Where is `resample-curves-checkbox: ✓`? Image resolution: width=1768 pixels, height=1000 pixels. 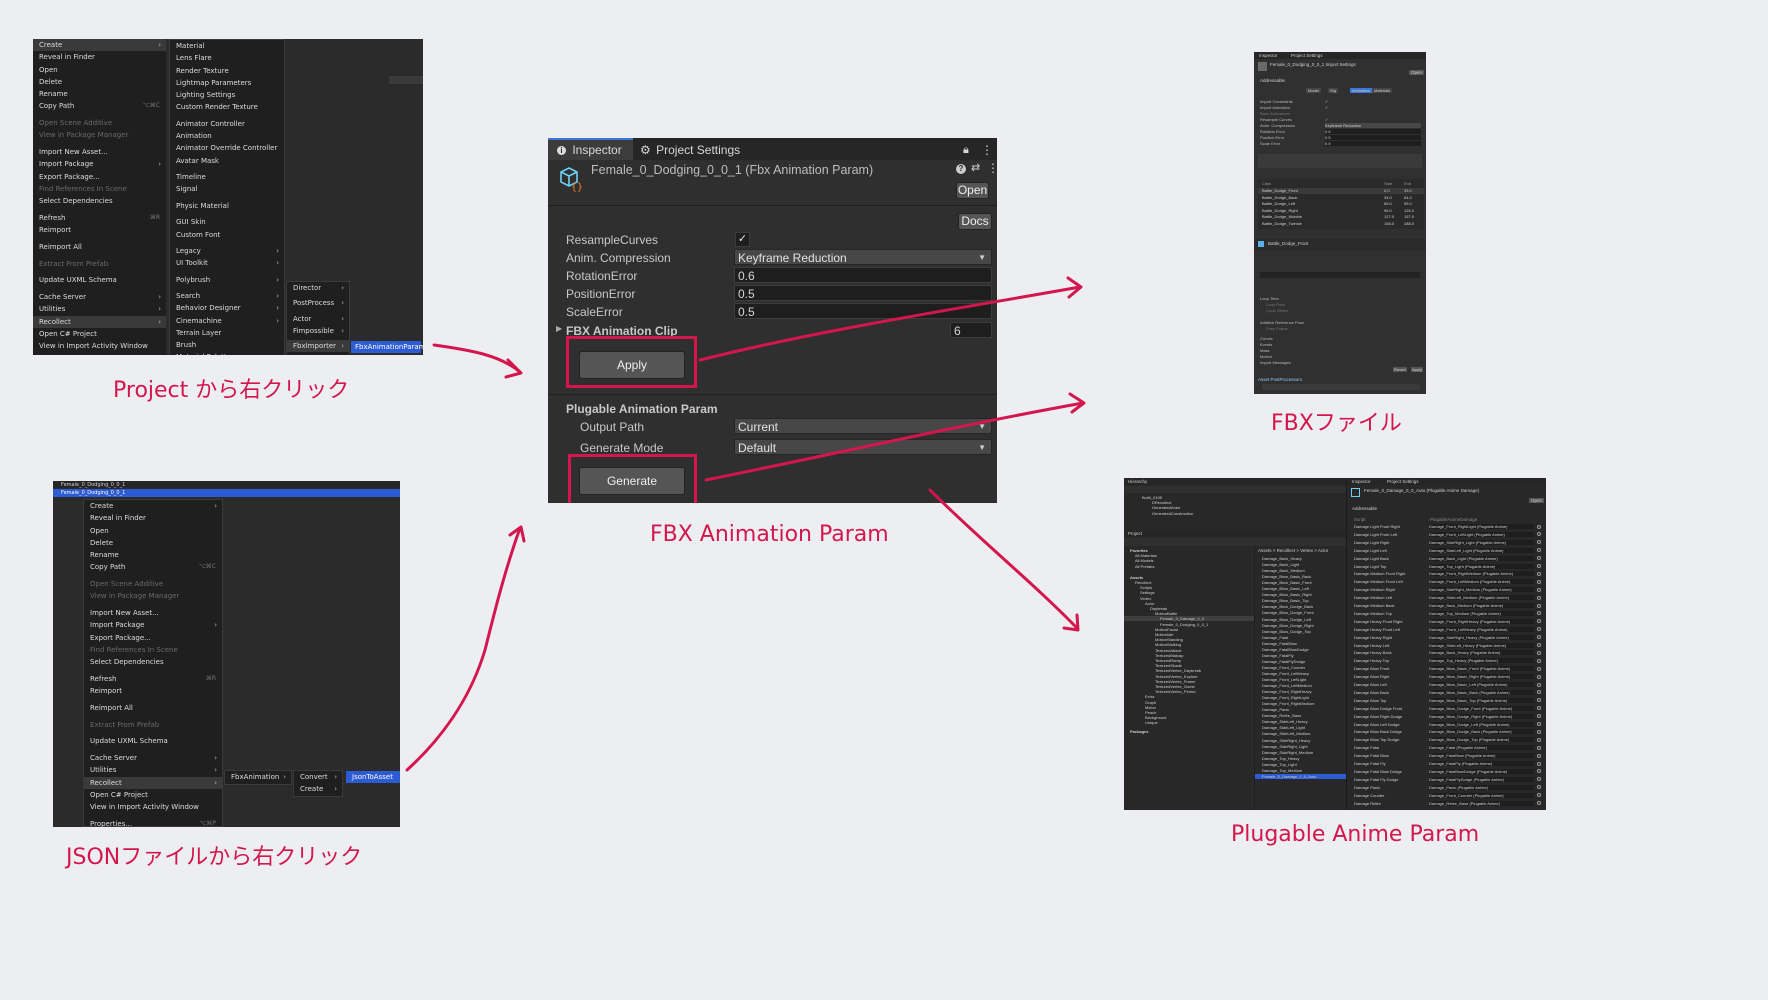 resample-curves-checkbox: ✓ is located at coordinates (742, 239).